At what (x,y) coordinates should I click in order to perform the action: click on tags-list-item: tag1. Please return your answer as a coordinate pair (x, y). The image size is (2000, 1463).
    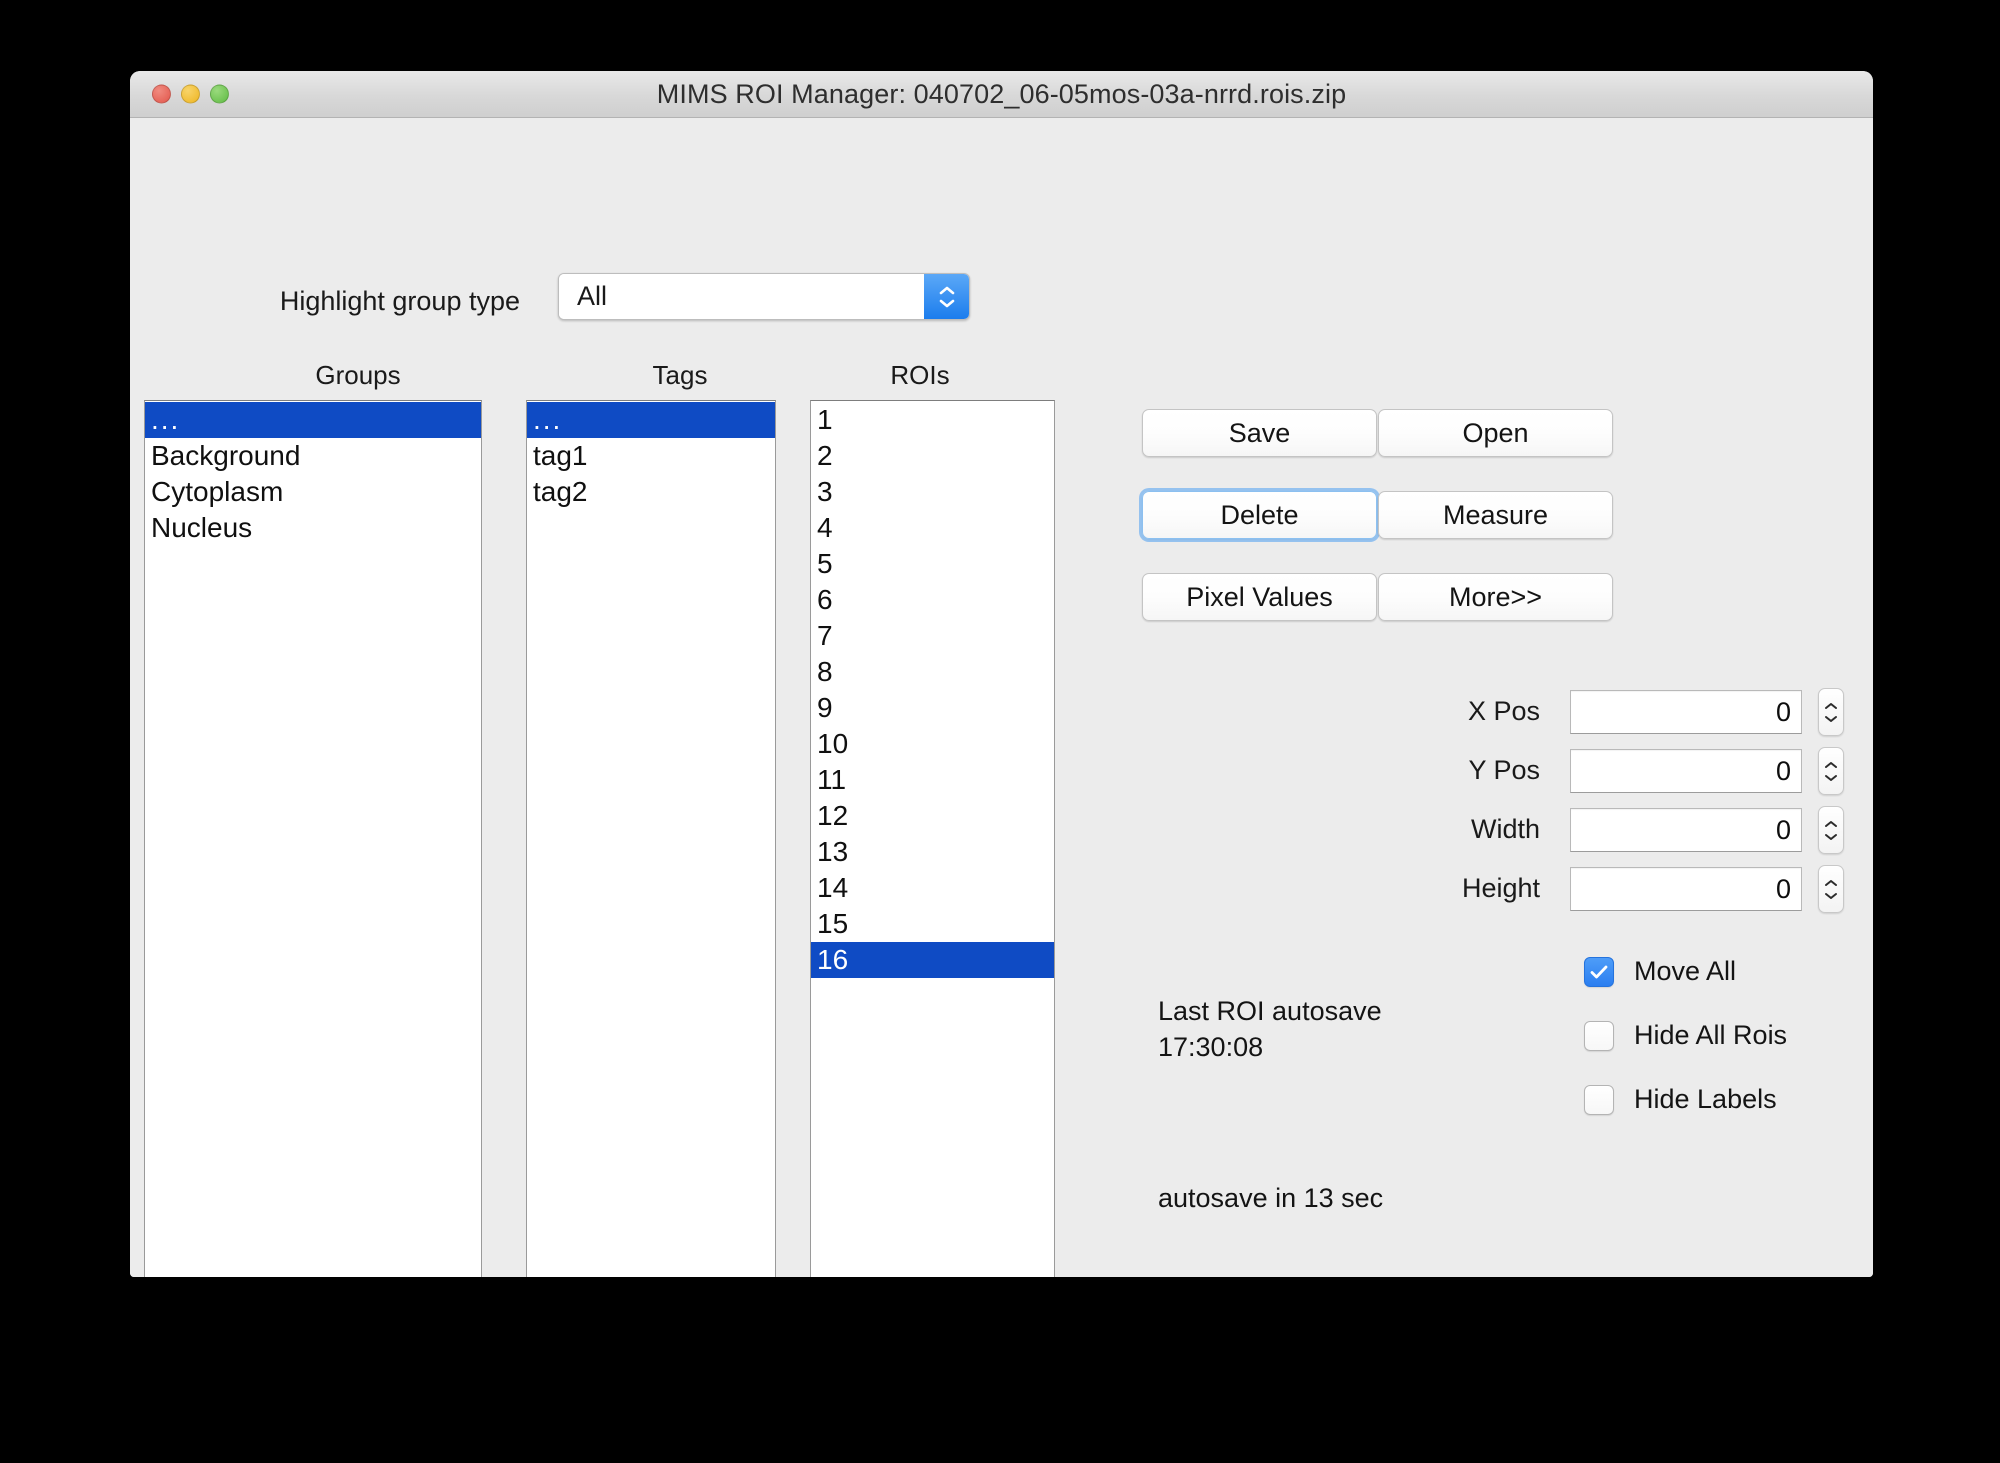
    Looking at the image, I should click on (651, 456).